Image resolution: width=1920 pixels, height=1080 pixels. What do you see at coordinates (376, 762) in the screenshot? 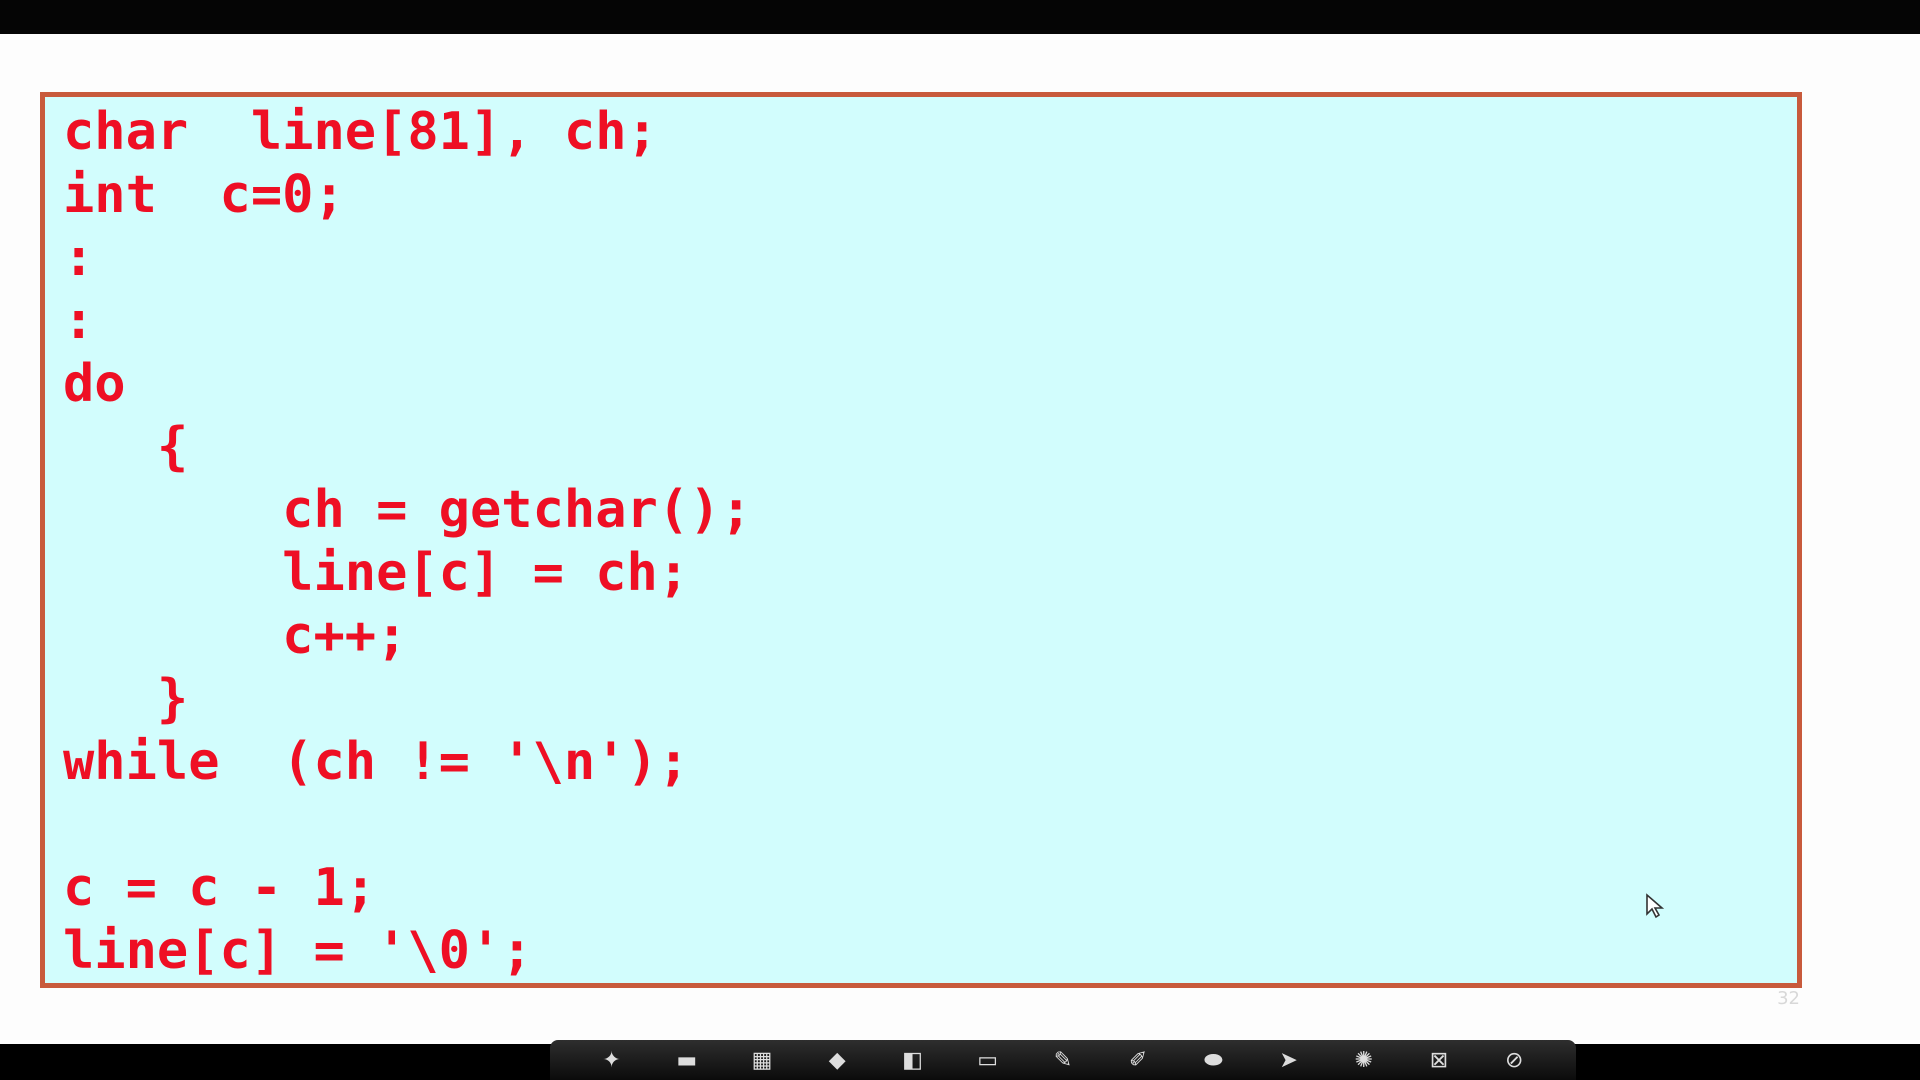
I see `code-line: while (ch != '\n');` at bounding box center [376, 762].